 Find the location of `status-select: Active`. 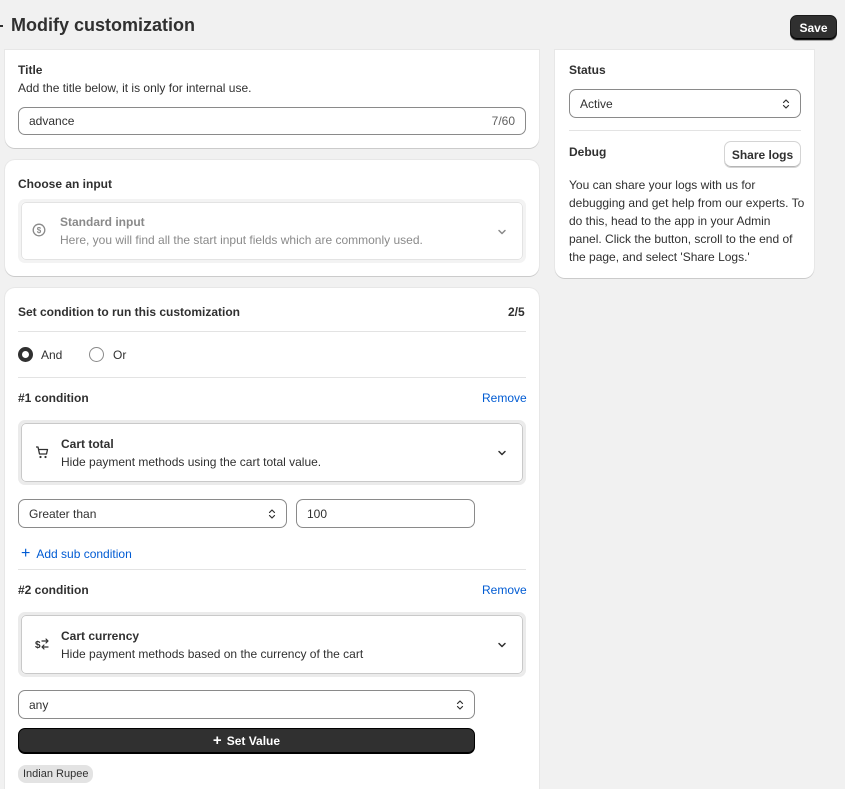

status-select: Active is located at coordinates (685, 103).